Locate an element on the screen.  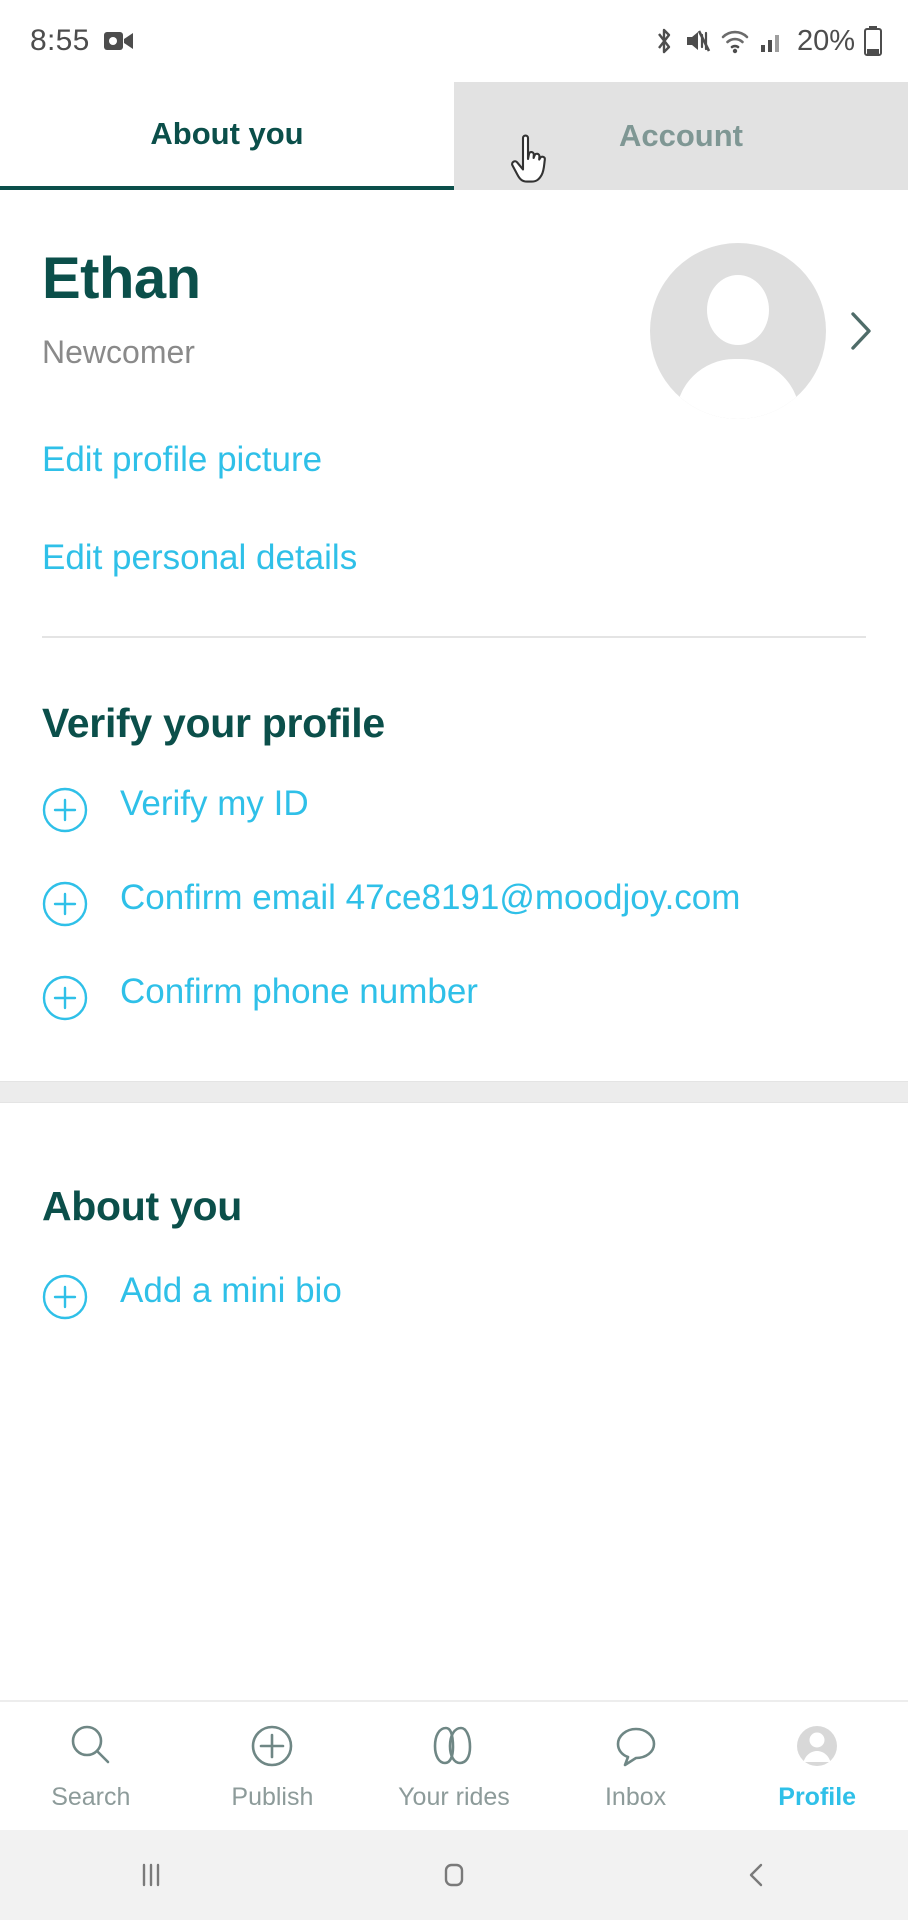
user-level-badge: Newcomer is located at coordinates (118, 351).